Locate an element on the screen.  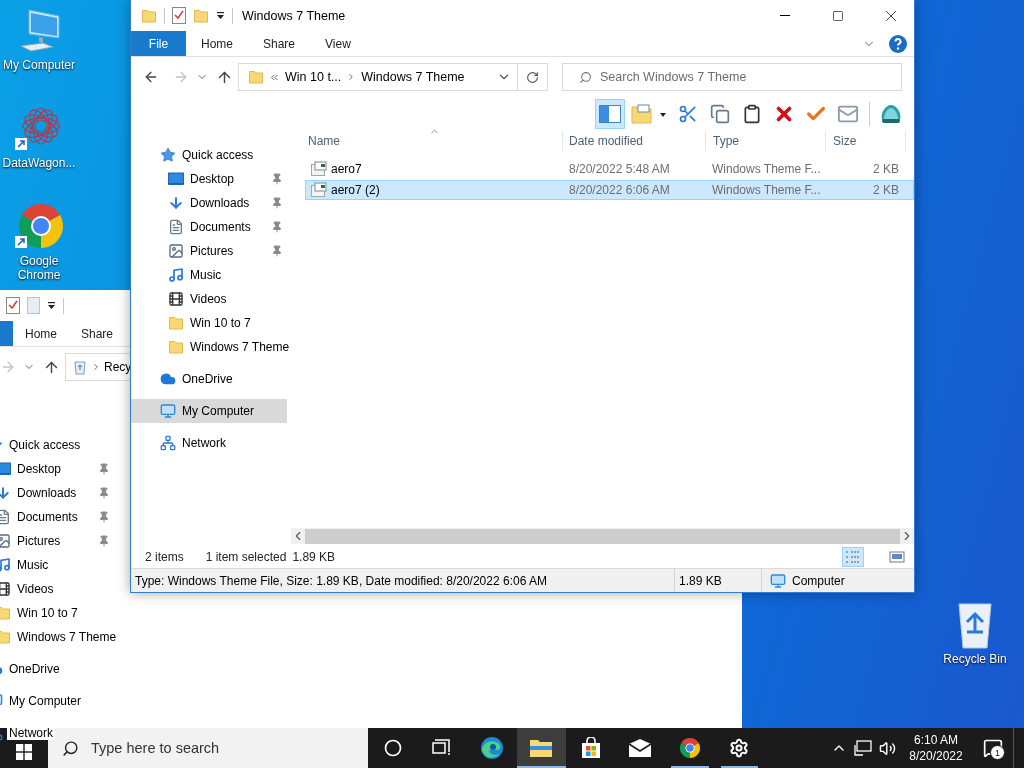
shopping-bag-icon is located at coordinates (590, 748).